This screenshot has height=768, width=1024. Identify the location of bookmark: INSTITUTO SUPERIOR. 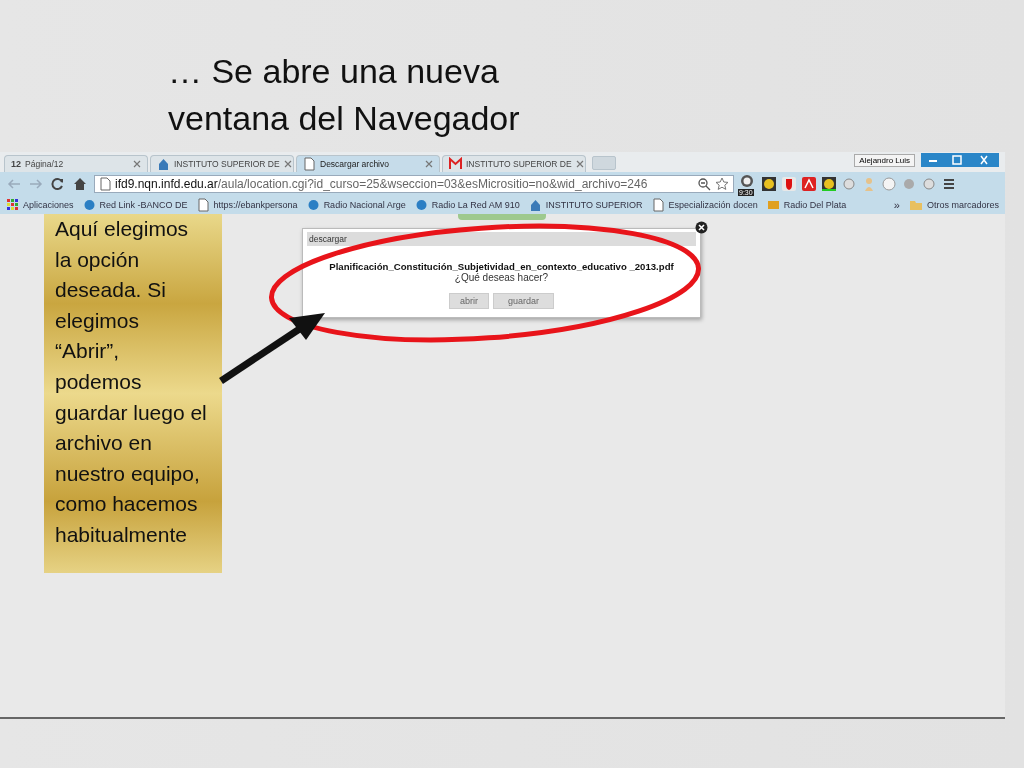
(585, 205).